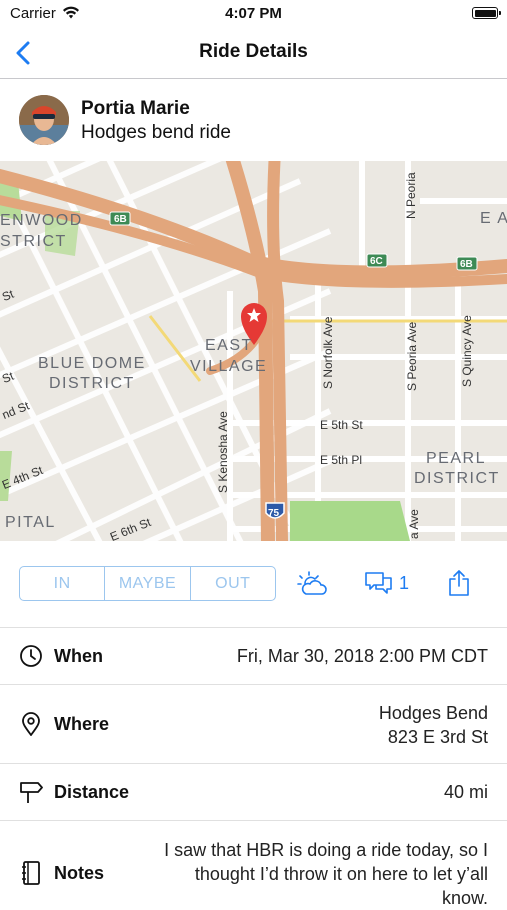  Describe the element at coordinates (41, 220) in the screenshot. I see `map-label-district: ENWOOD` at that location.